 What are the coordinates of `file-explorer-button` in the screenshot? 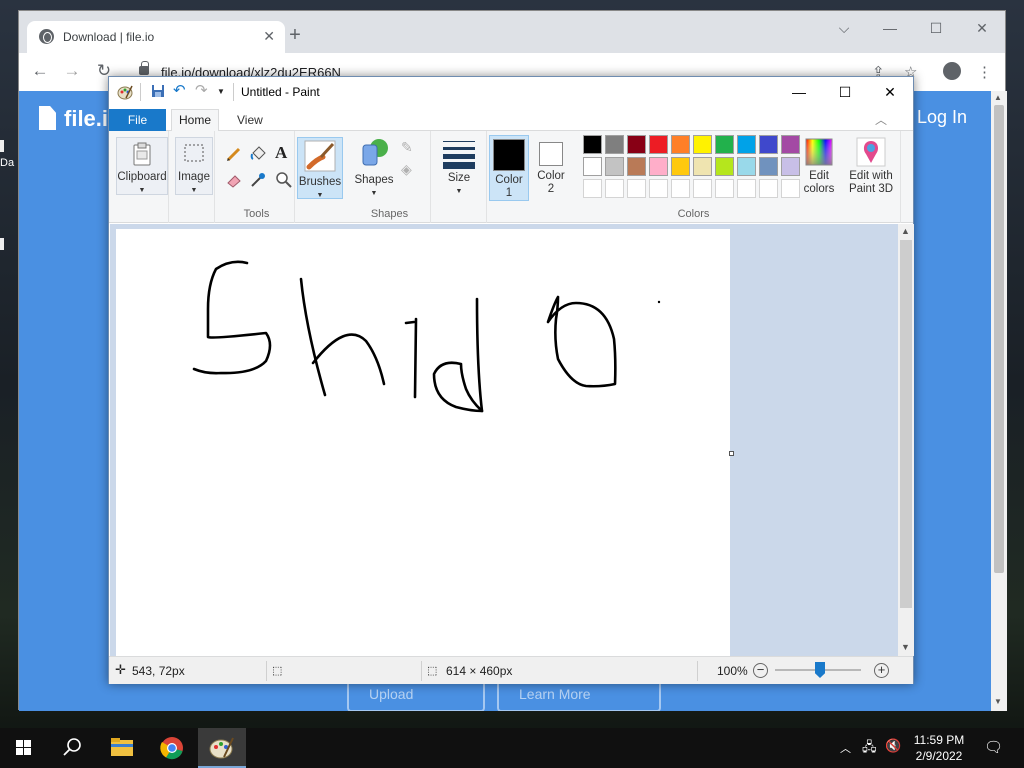 It's located at (122, 748).